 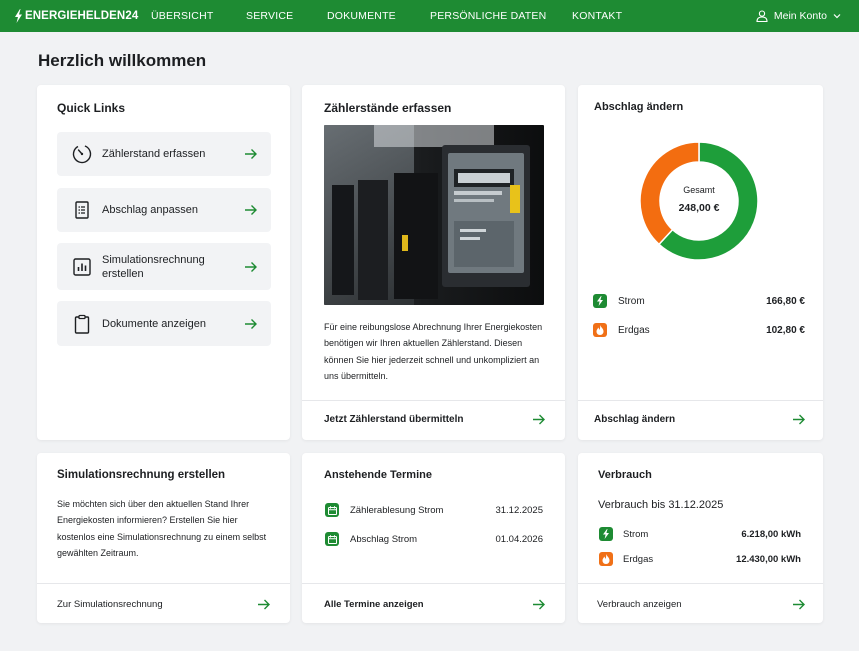 I want to click on quick-link-dokumente: Dokumente anzeigen, so click(x=164, y=323).